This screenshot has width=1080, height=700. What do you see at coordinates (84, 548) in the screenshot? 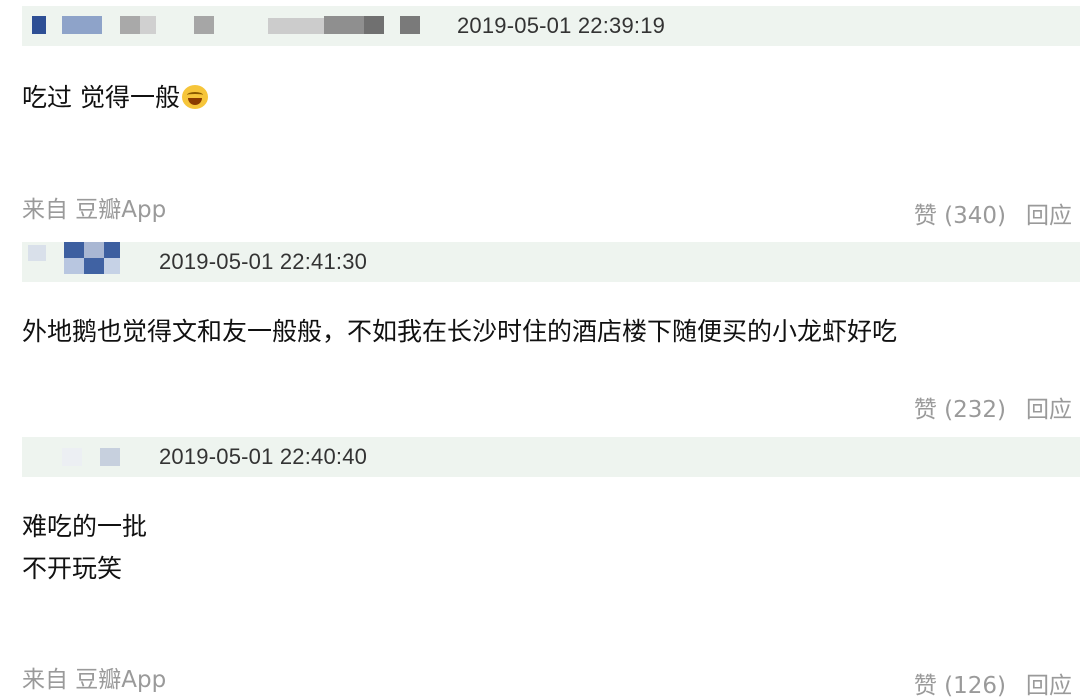
I see `comment-text: 难吃的一批 不开玩笑` at bounding box center [84, 548].